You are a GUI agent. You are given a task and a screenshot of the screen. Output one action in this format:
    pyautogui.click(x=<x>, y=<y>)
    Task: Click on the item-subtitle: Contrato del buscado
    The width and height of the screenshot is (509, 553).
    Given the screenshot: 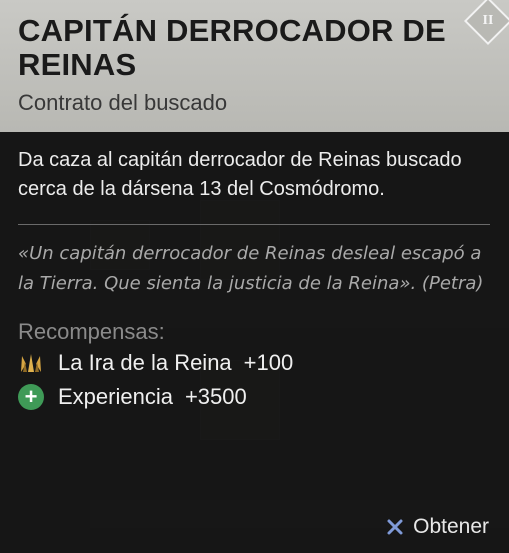 What is the action you would take?
    pyautogui.click(x=123, y=102)
    